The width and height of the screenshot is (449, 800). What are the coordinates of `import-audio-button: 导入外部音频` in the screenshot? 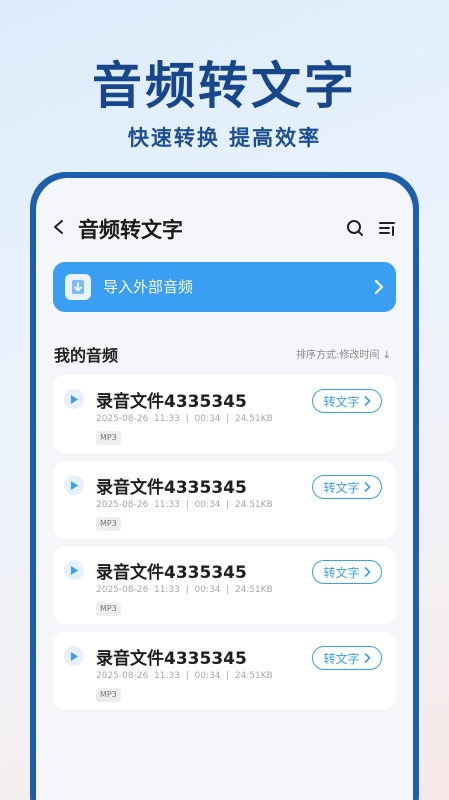 It's located at (224, 287).